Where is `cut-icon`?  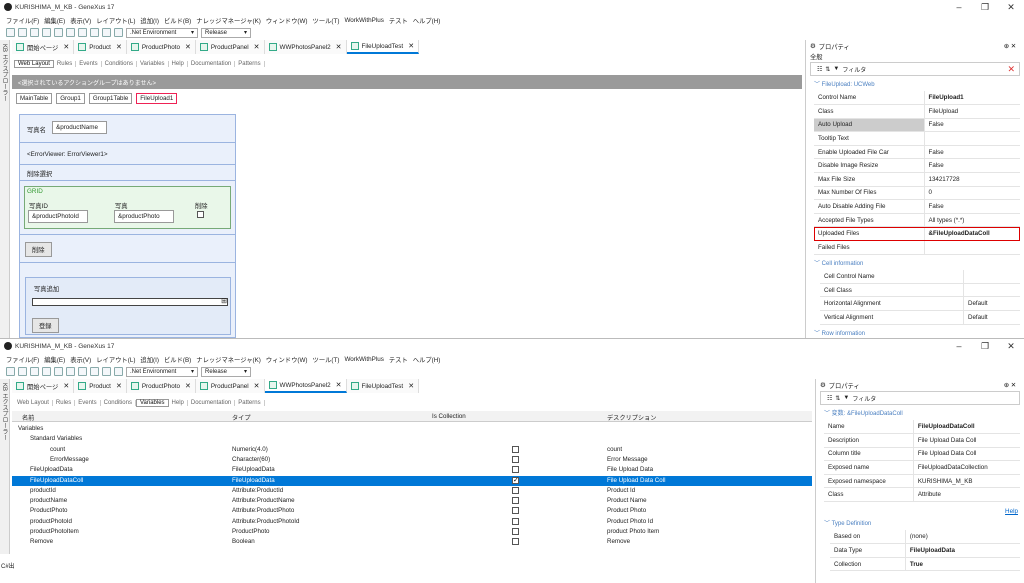
cut-icon is located at coordinates (46, 32).